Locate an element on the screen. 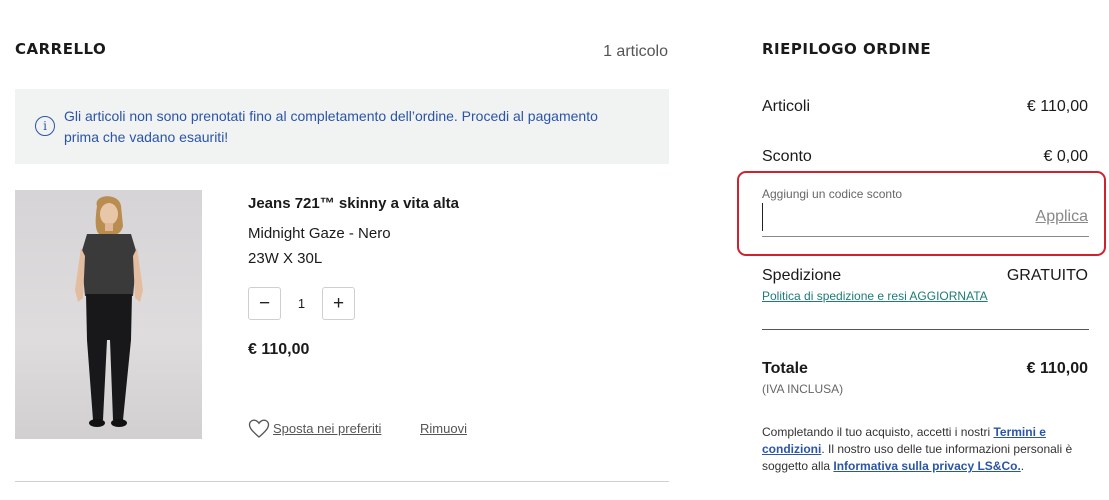 The height and width of the screenshot is (500, 1109). discount-value: € 0,00 is located at coordinates (1065, 156).